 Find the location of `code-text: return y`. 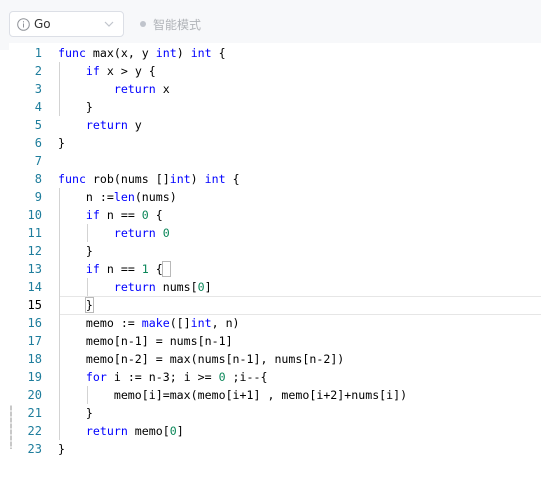

code-text: return y is located at coordinates (113, 125).